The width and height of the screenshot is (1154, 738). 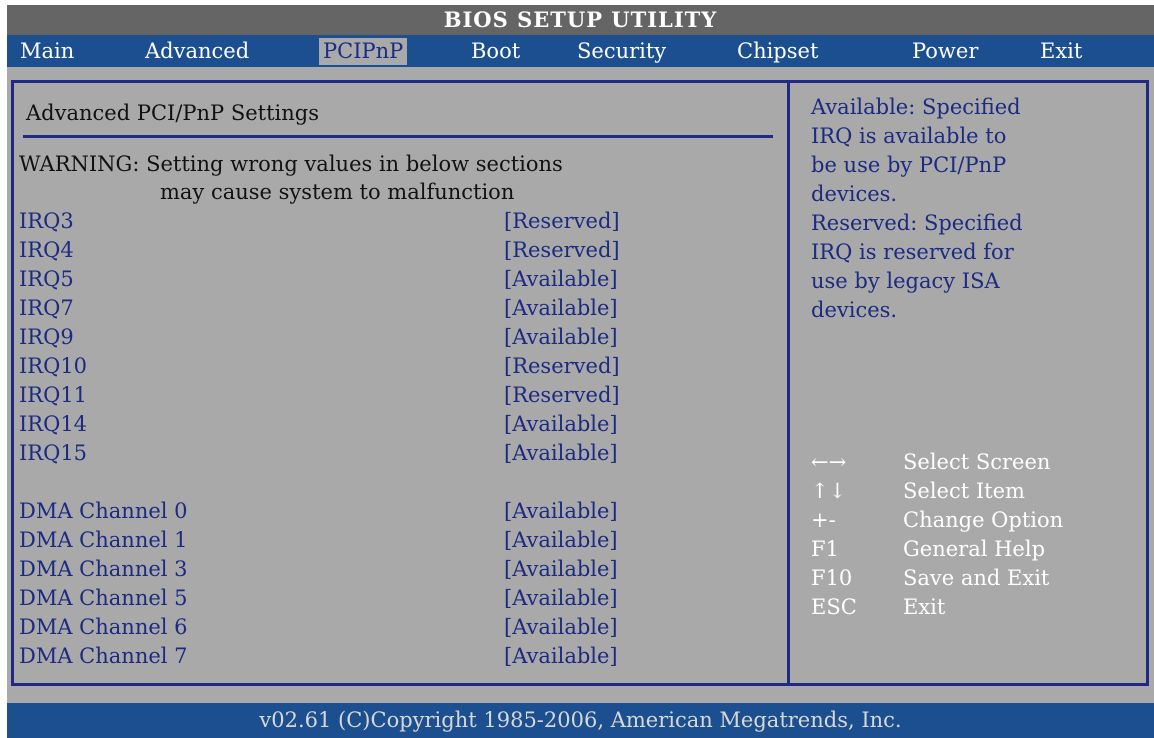 I want to click on setting-value-irq5: [Available], so click(x=561, y=279).